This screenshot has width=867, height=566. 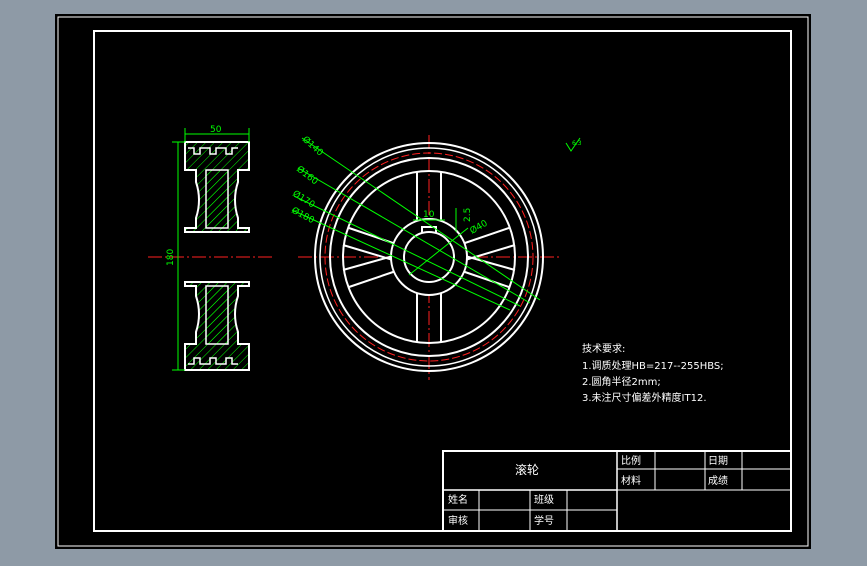 I want to click on tb-score: 成绩, so click(x=718, y=480).